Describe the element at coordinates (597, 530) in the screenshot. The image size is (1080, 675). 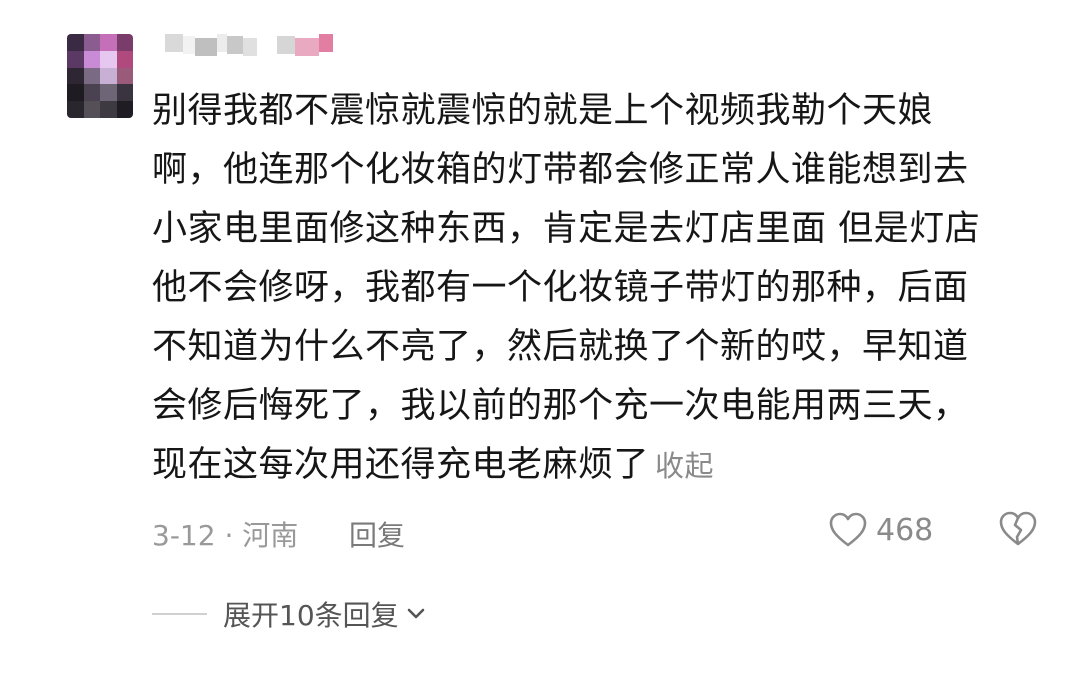
I see `comment-meta-row: 3-12 · 河南 回复 468` at that location.